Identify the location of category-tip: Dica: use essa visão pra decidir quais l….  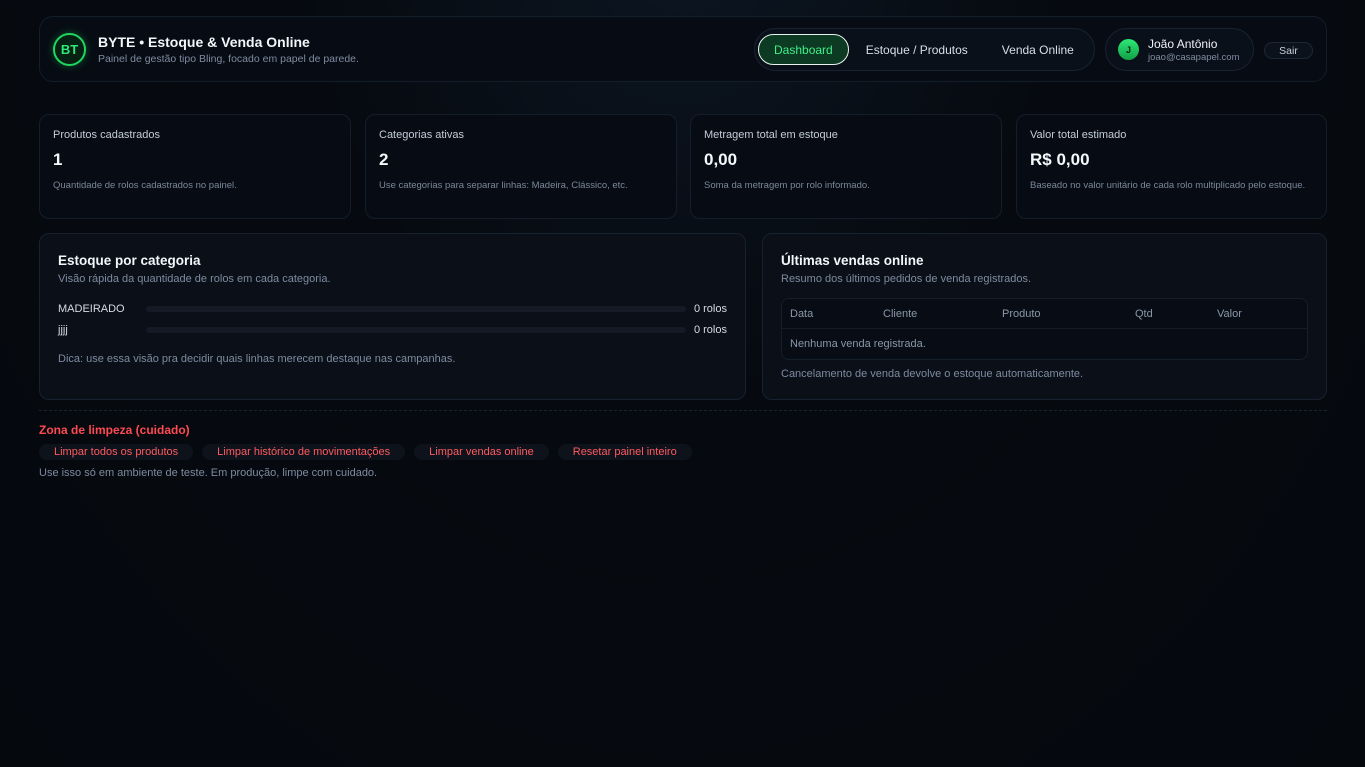
(257, 359).